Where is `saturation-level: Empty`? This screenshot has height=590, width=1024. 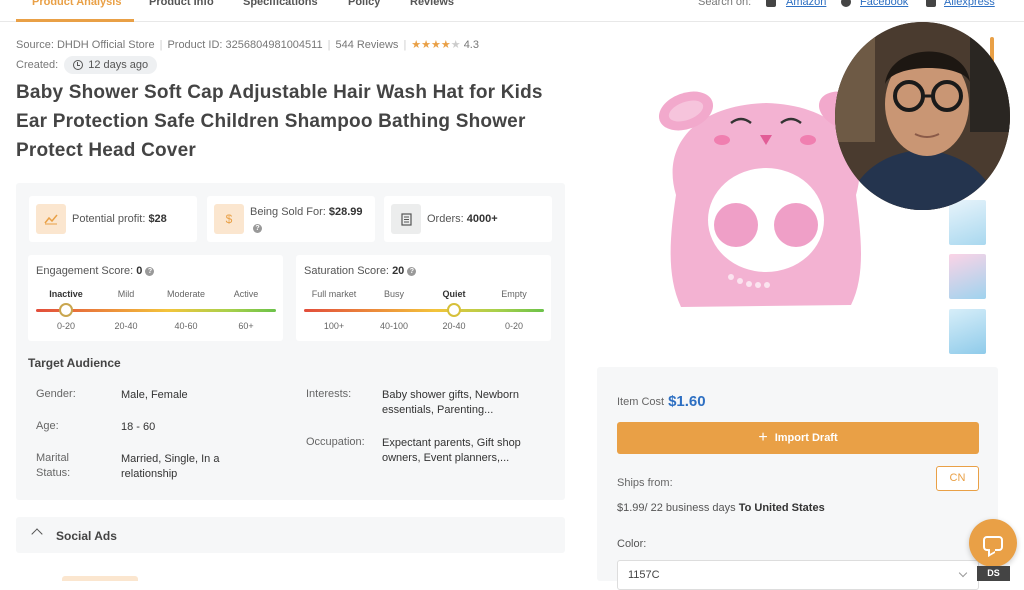 saturation-level: Empty is located at coordinates (514, 294).